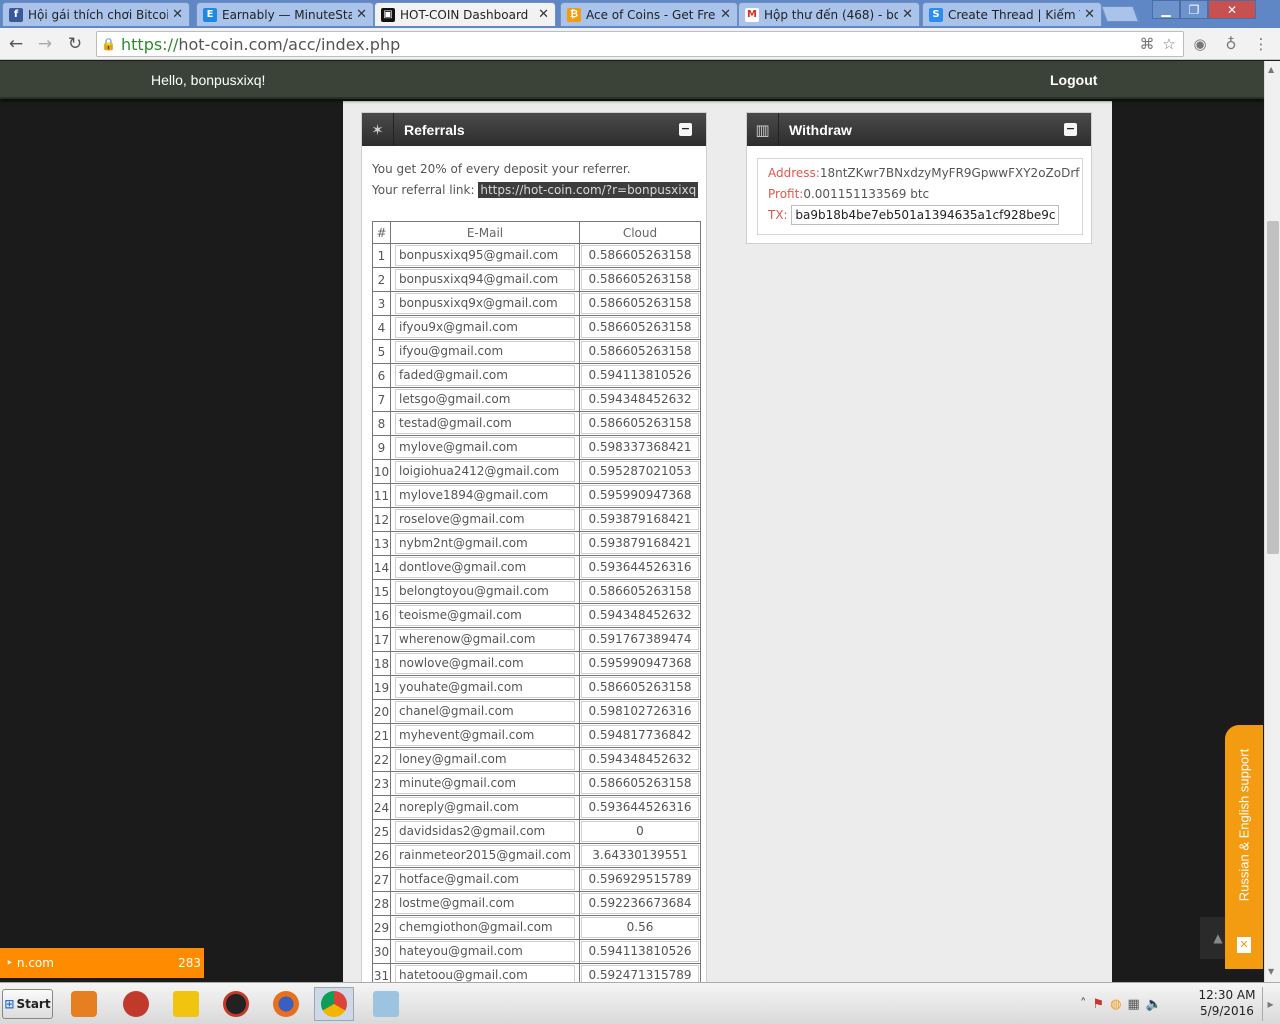 This screenshot has width=1280, height=1024. Describe the element at coordinates (574, 14) in the screenshot. I see `tab-favicon-icon: ₿` at that location.